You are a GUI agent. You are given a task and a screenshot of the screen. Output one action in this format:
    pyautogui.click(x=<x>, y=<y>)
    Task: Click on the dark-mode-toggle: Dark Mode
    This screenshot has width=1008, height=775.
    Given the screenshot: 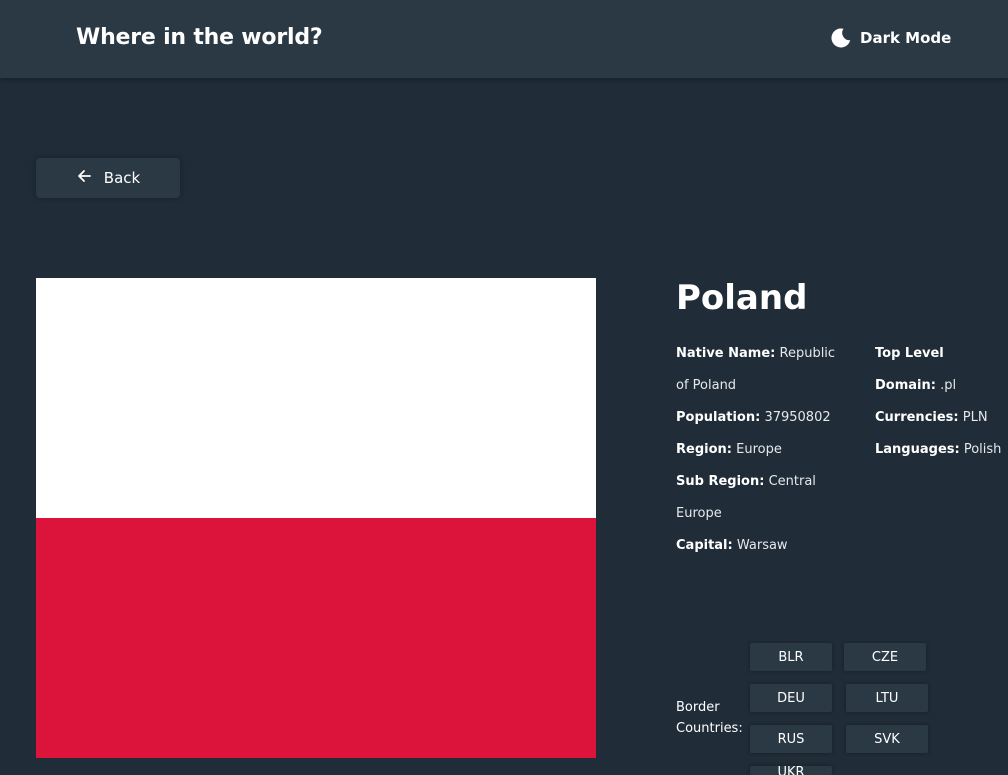 What is the action you would take?
    pyautogui.click(x=890, y=38)
    